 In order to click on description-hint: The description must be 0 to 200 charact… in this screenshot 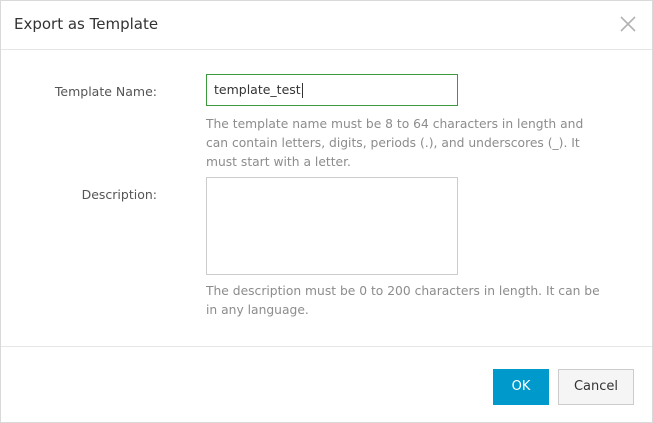, I will do `click(403, 300)`.